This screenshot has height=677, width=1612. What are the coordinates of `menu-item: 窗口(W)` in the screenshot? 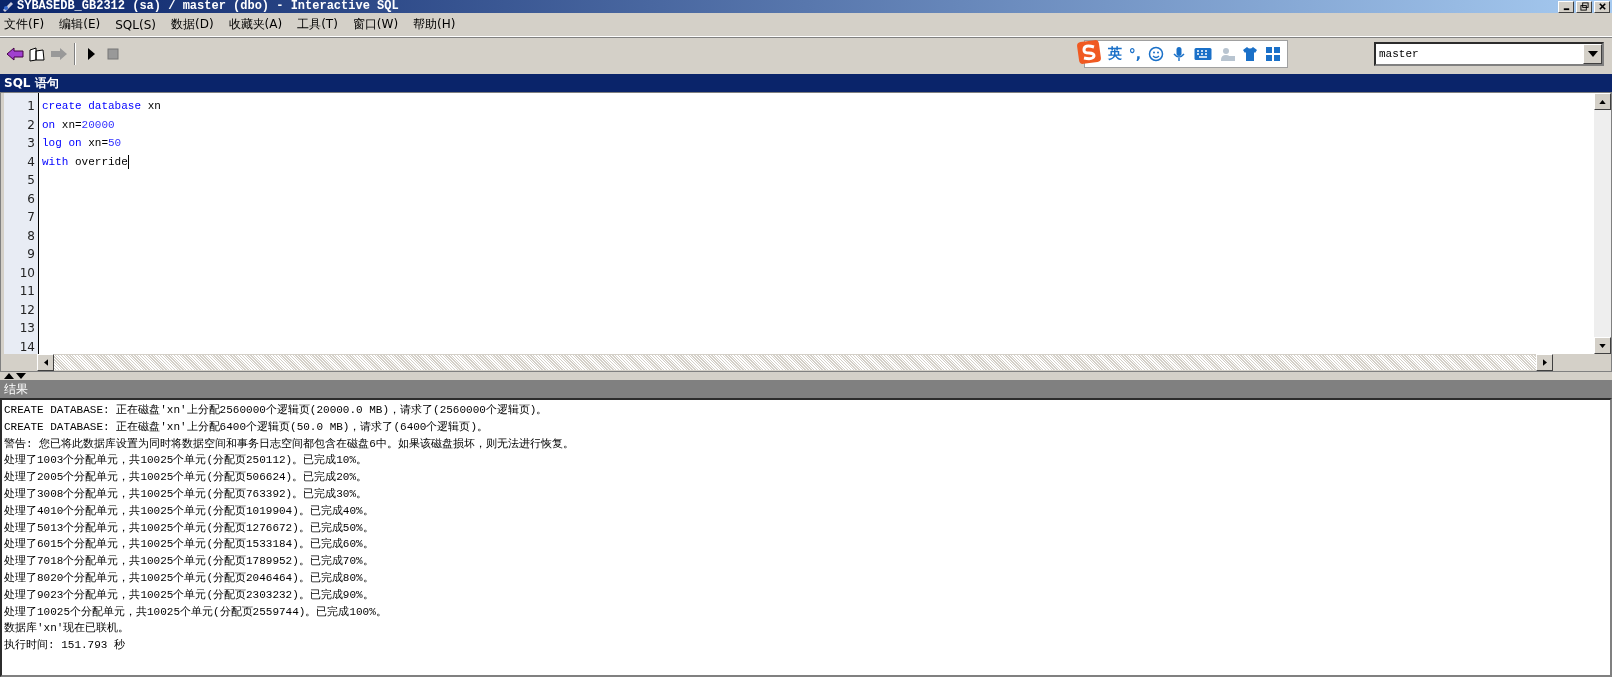 It's located at (375, 24).